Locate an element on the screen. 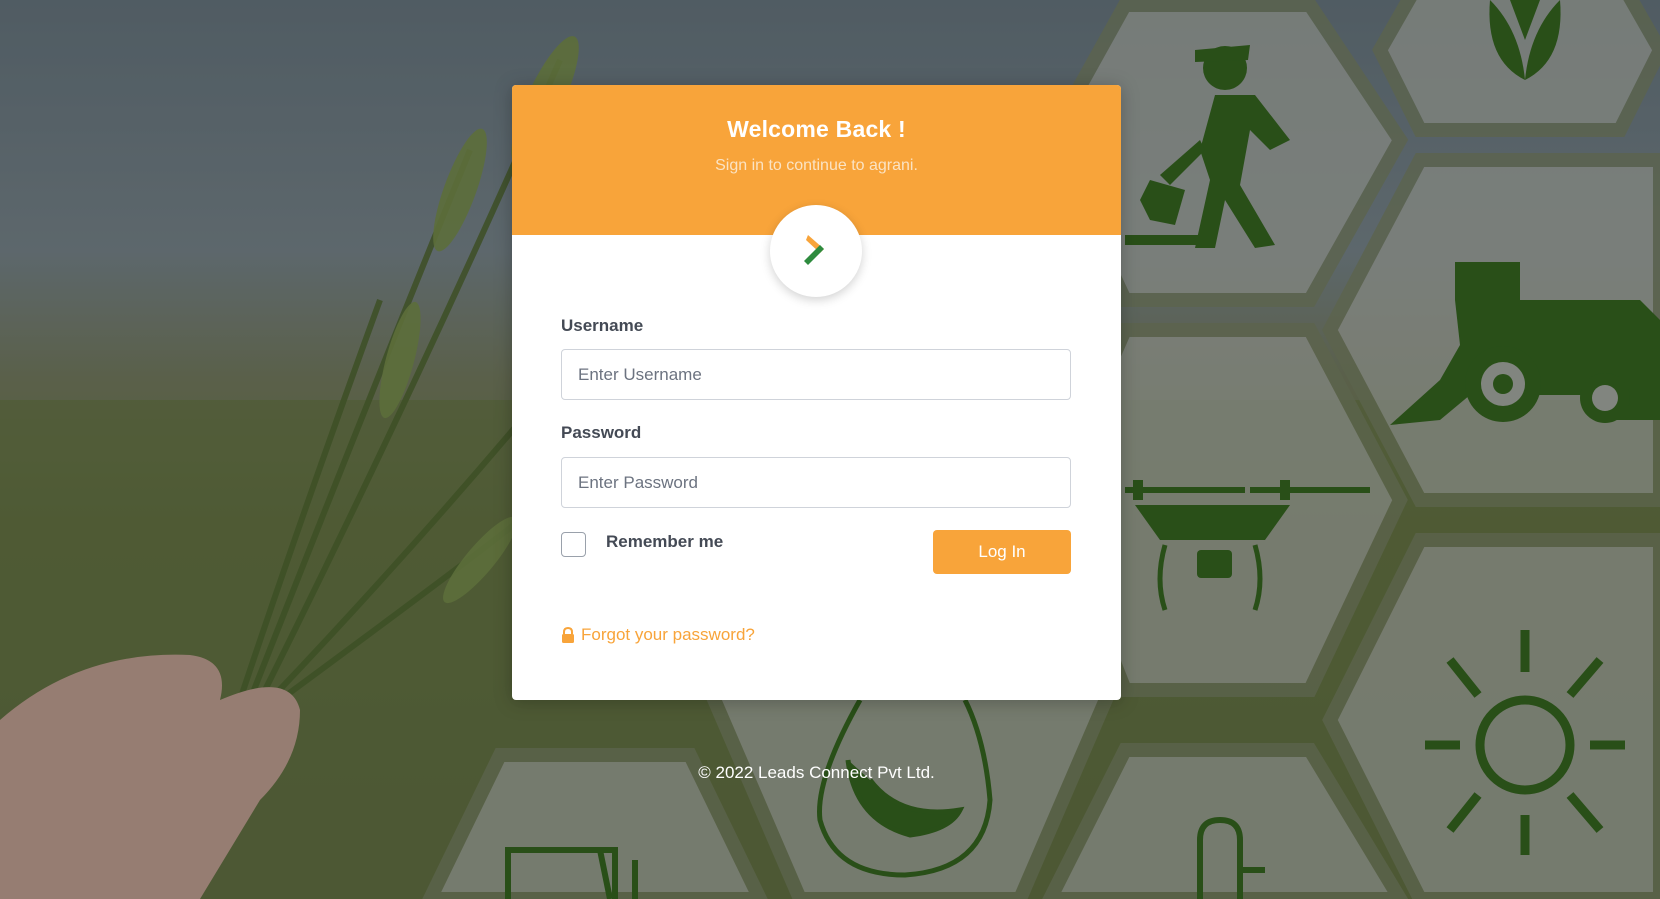 The height and width of the screenshot is (899, 1660). brand-logo is located at coordinates (816, 251).